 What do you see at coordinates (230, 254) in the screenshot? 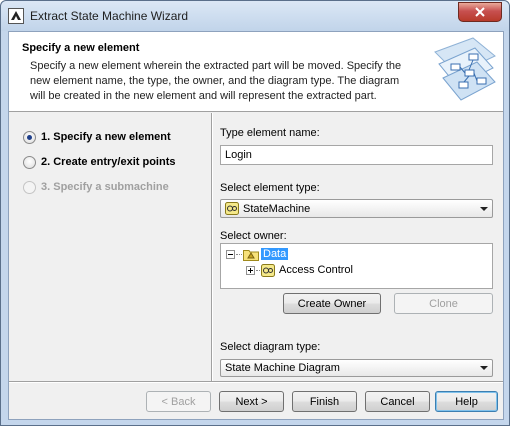
I see `collapse-icon` at bounding box center [230, 254].